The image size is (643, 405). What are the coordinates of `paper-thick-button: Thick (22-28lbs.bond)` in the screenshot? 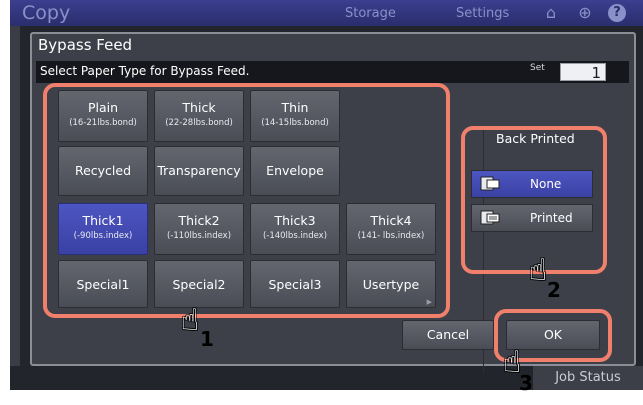 It's located at (199, 116).